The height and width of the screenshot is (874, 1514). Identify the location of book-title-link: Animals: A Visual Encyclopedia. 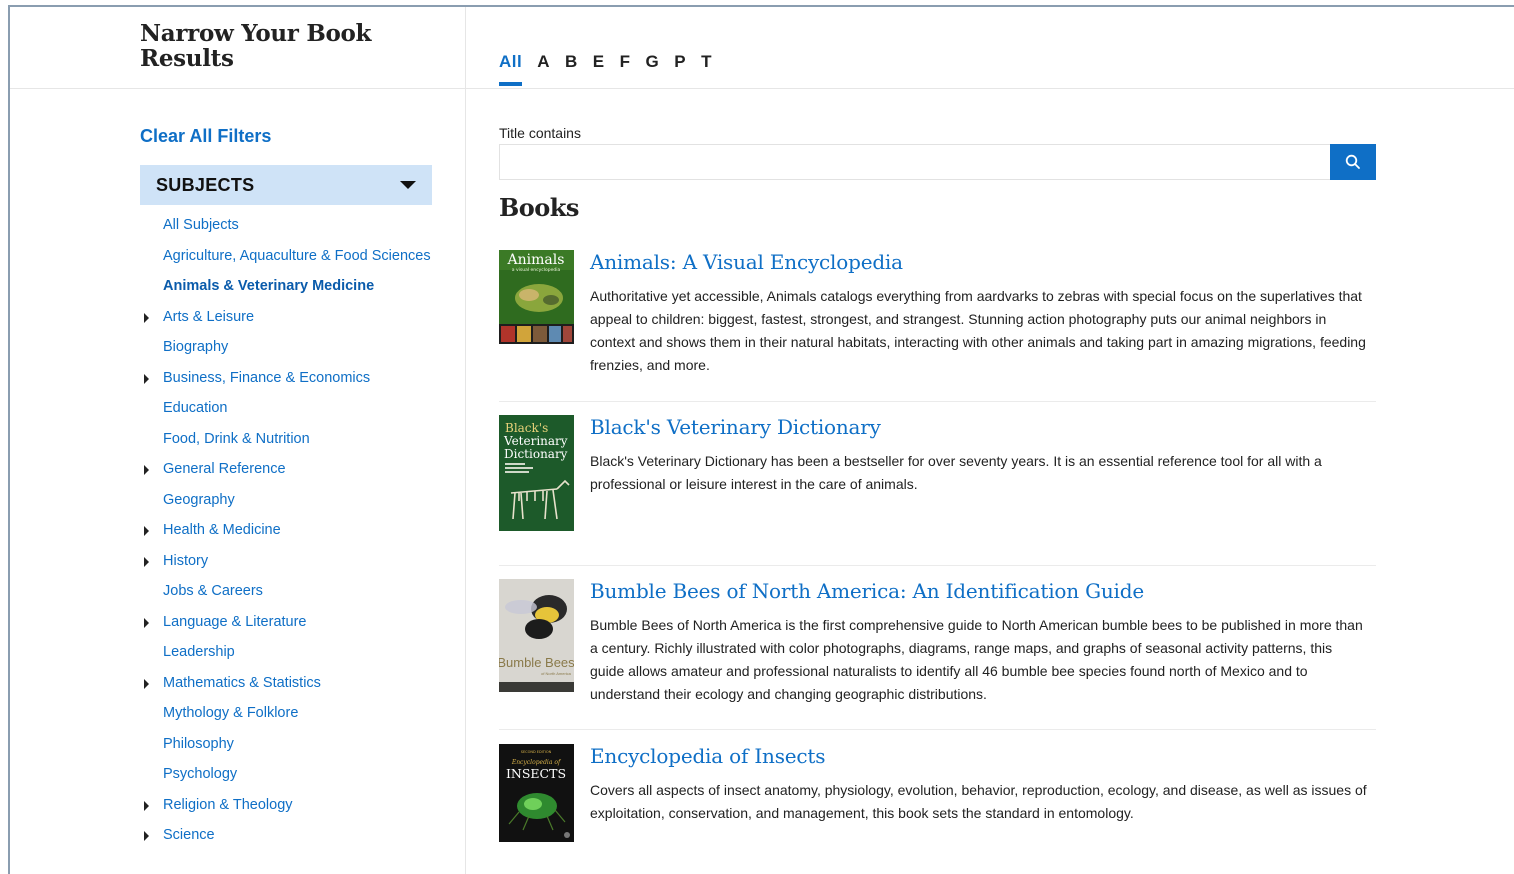
(746, 262).